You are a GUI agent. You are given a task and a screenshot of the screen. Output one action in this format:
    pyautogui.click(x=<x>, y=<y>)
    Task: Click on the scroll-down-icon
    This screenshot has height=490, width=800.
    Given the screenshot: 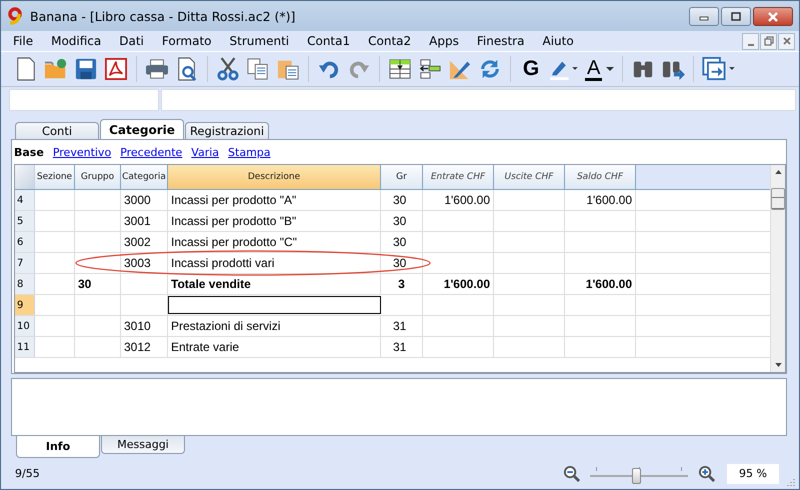 What is the action you would take?
    pyautogui.click(x=778, y=365)
    